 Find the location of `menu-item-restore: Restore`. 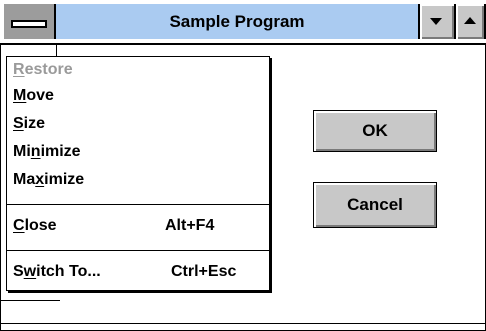

menu-item-restore: Restore is located at coordinates (43, 70).